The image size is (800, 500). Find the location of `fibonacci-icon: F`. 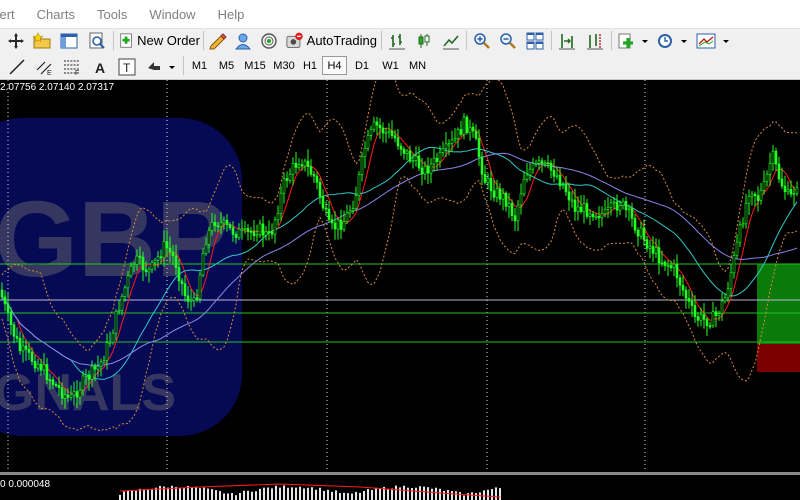

fibonacci-icon: F is located at coordinates (72, 66).